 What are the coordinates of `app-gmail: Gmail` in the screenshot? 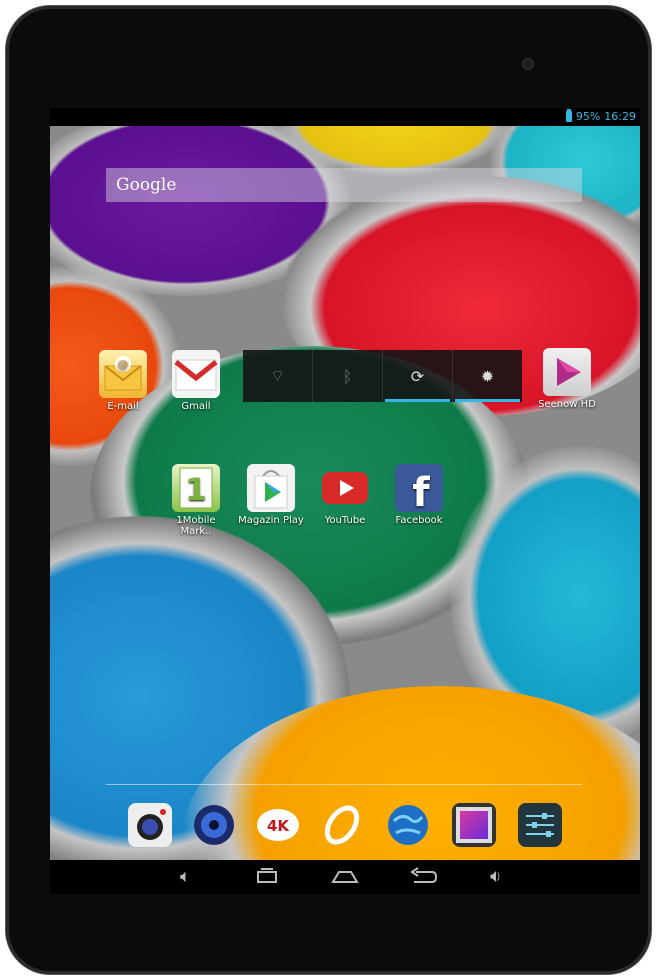 It's located at (196, 381).